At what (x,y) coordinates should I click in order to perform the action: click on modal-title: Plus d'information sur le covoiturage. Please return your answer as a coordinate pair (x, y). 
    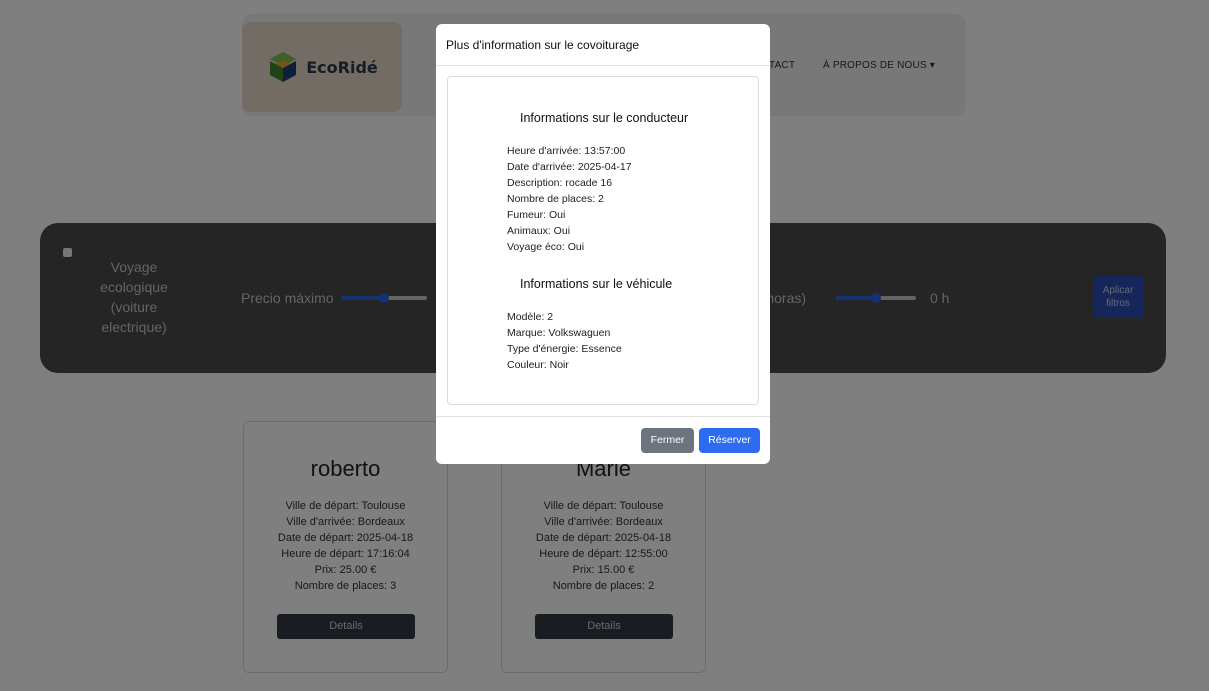
    Looking at the image, I should click on (543, 45).